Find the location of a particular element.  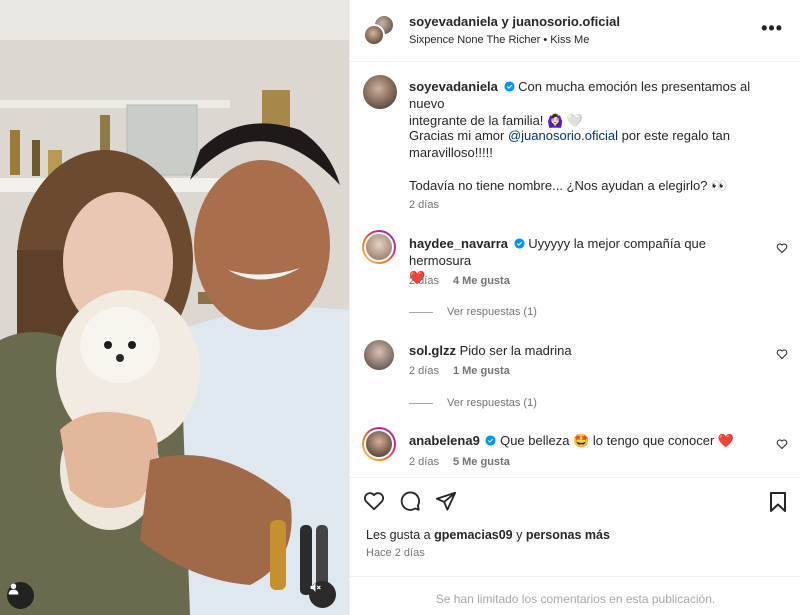

caption-line: maravilloso!!!!! is located at coordinates (451, 152).